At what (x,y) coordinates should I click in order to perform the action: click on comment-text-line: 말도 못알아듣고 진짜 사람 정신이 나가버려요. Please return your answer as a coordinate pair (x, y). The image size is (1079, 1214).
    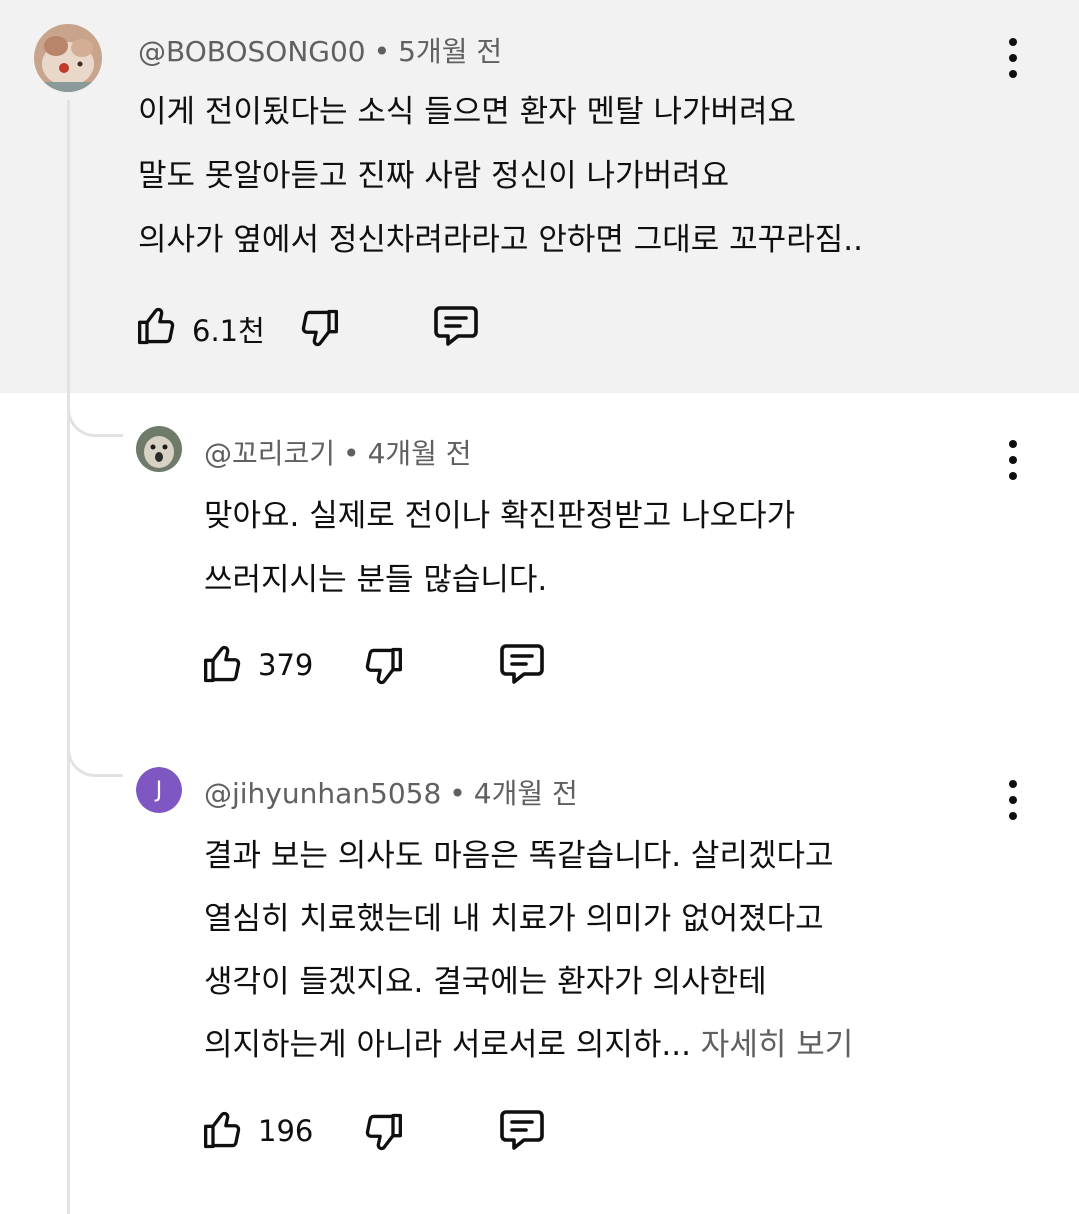
    Looking at the image, I should click on (434, 176).